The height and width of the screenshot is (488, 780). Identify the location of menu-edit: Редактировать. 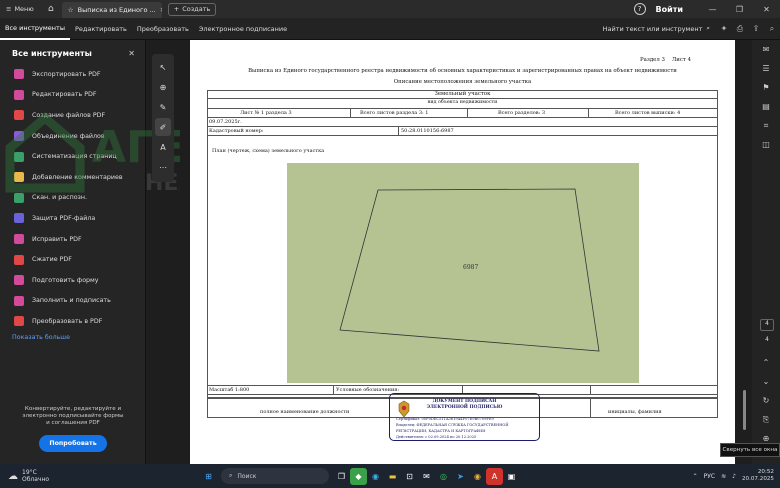
(101, 29).